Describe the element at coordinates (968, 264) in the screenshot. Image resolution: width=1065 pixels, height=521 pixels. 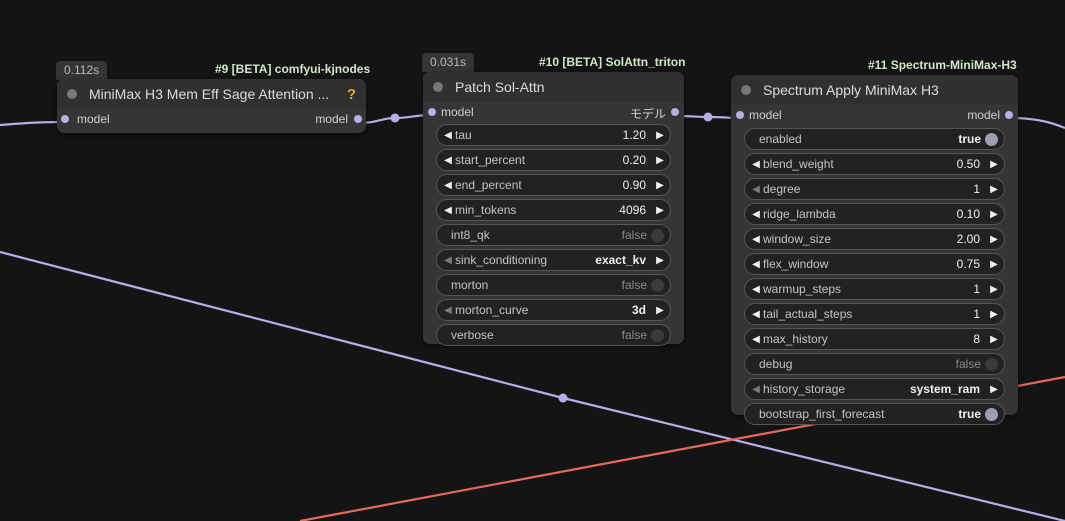
I see `widget-value: 0.75` at that location.